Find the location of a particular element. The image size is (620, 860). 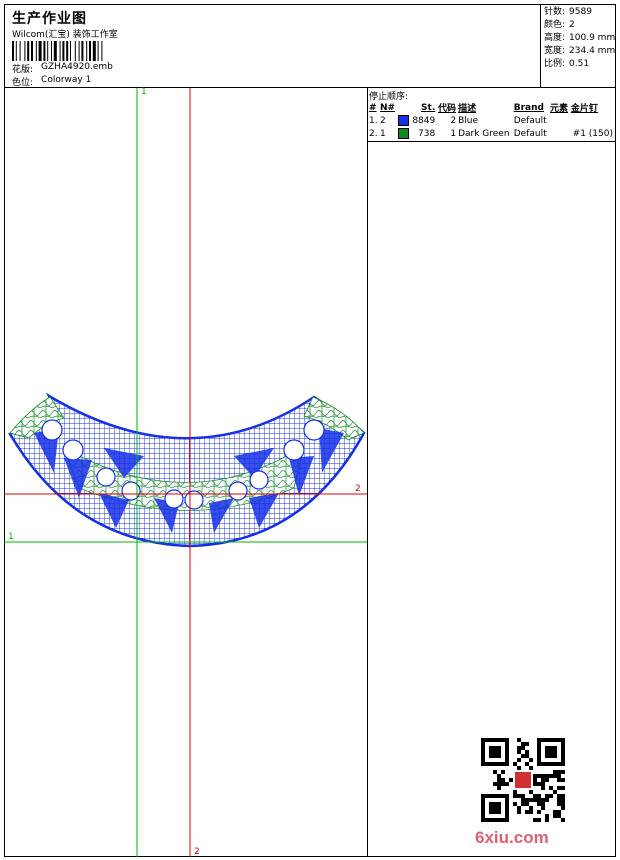

col-index: # is located at coordinates (373, 107).